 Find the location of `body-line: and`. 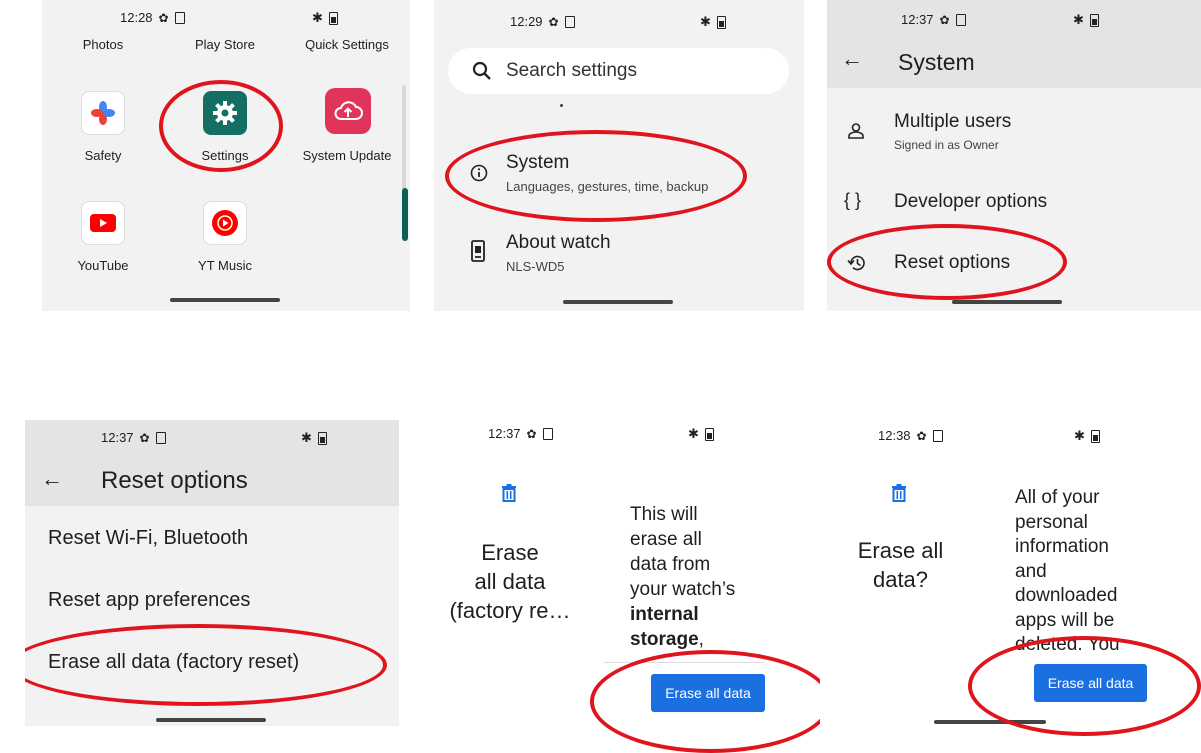

body-line: and is located at coordinates (1031, 571).